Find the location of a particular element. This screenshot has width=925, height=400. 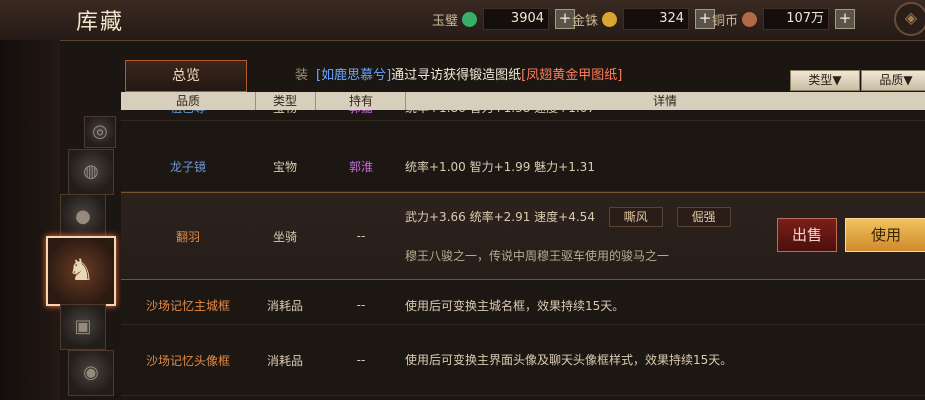

marquee-text: 通过寻访获得锻造图纸 is located at coordinates (456, 75).